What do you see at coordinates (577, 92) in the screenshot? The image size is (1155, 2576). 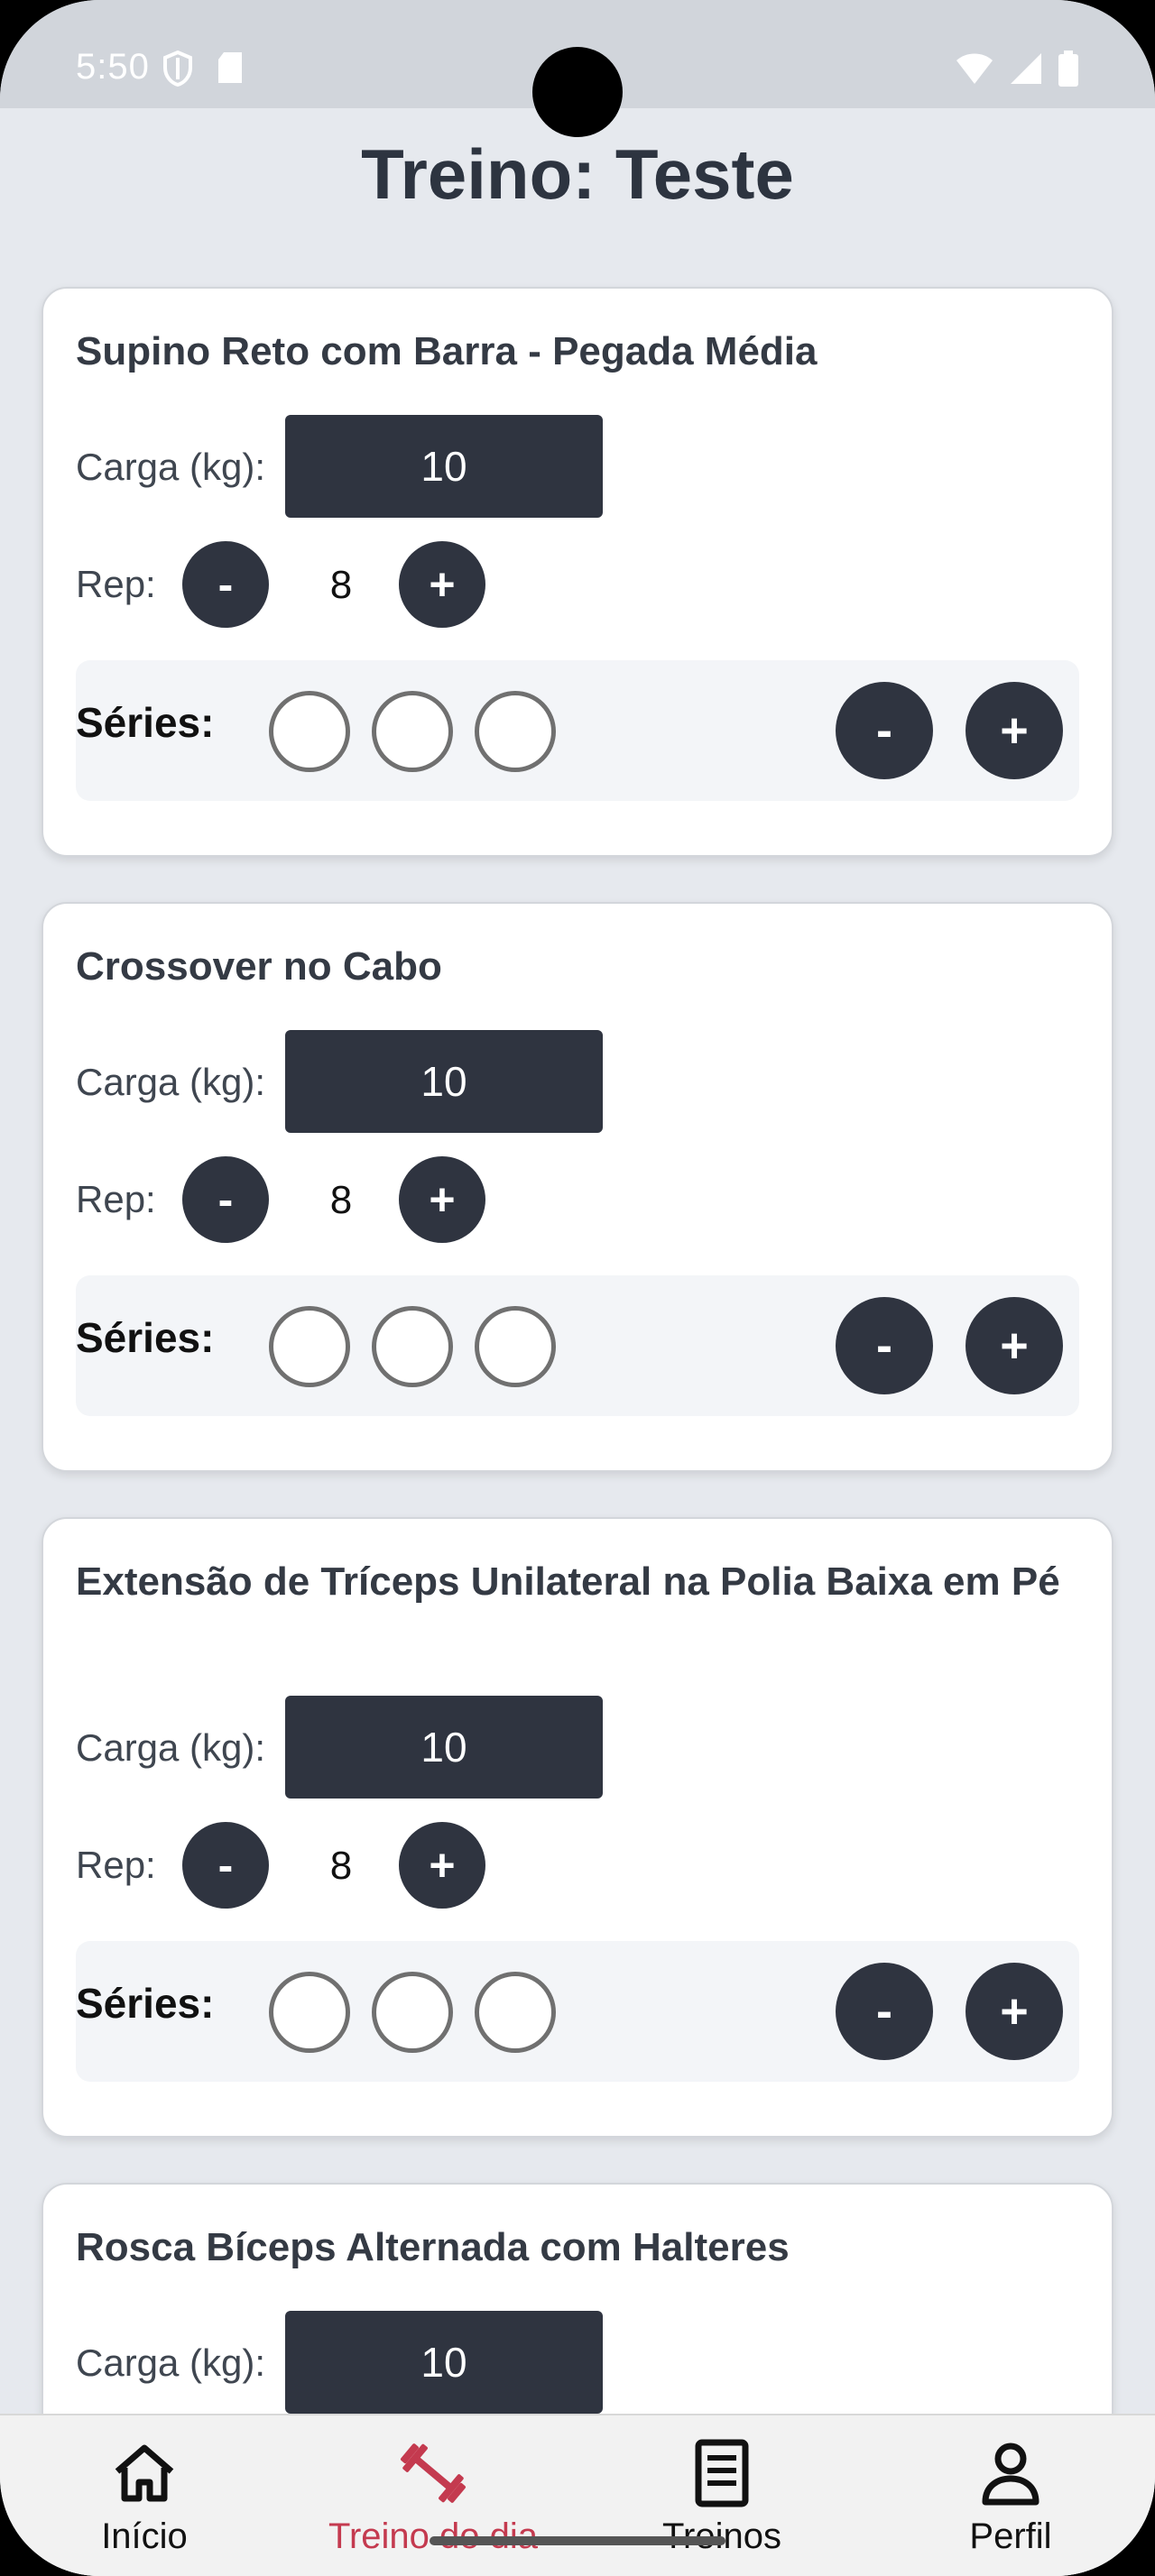 I see `camera-cutout` at bounding box center [577, 92].